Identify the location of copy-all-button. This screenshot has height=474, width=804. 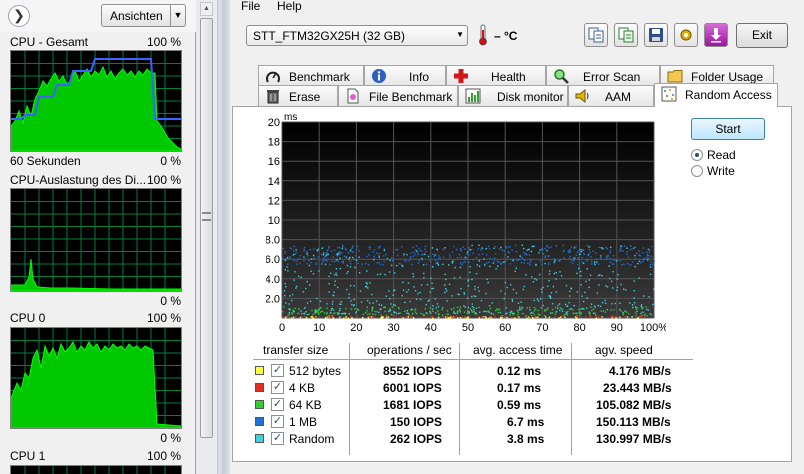
(626, 35).